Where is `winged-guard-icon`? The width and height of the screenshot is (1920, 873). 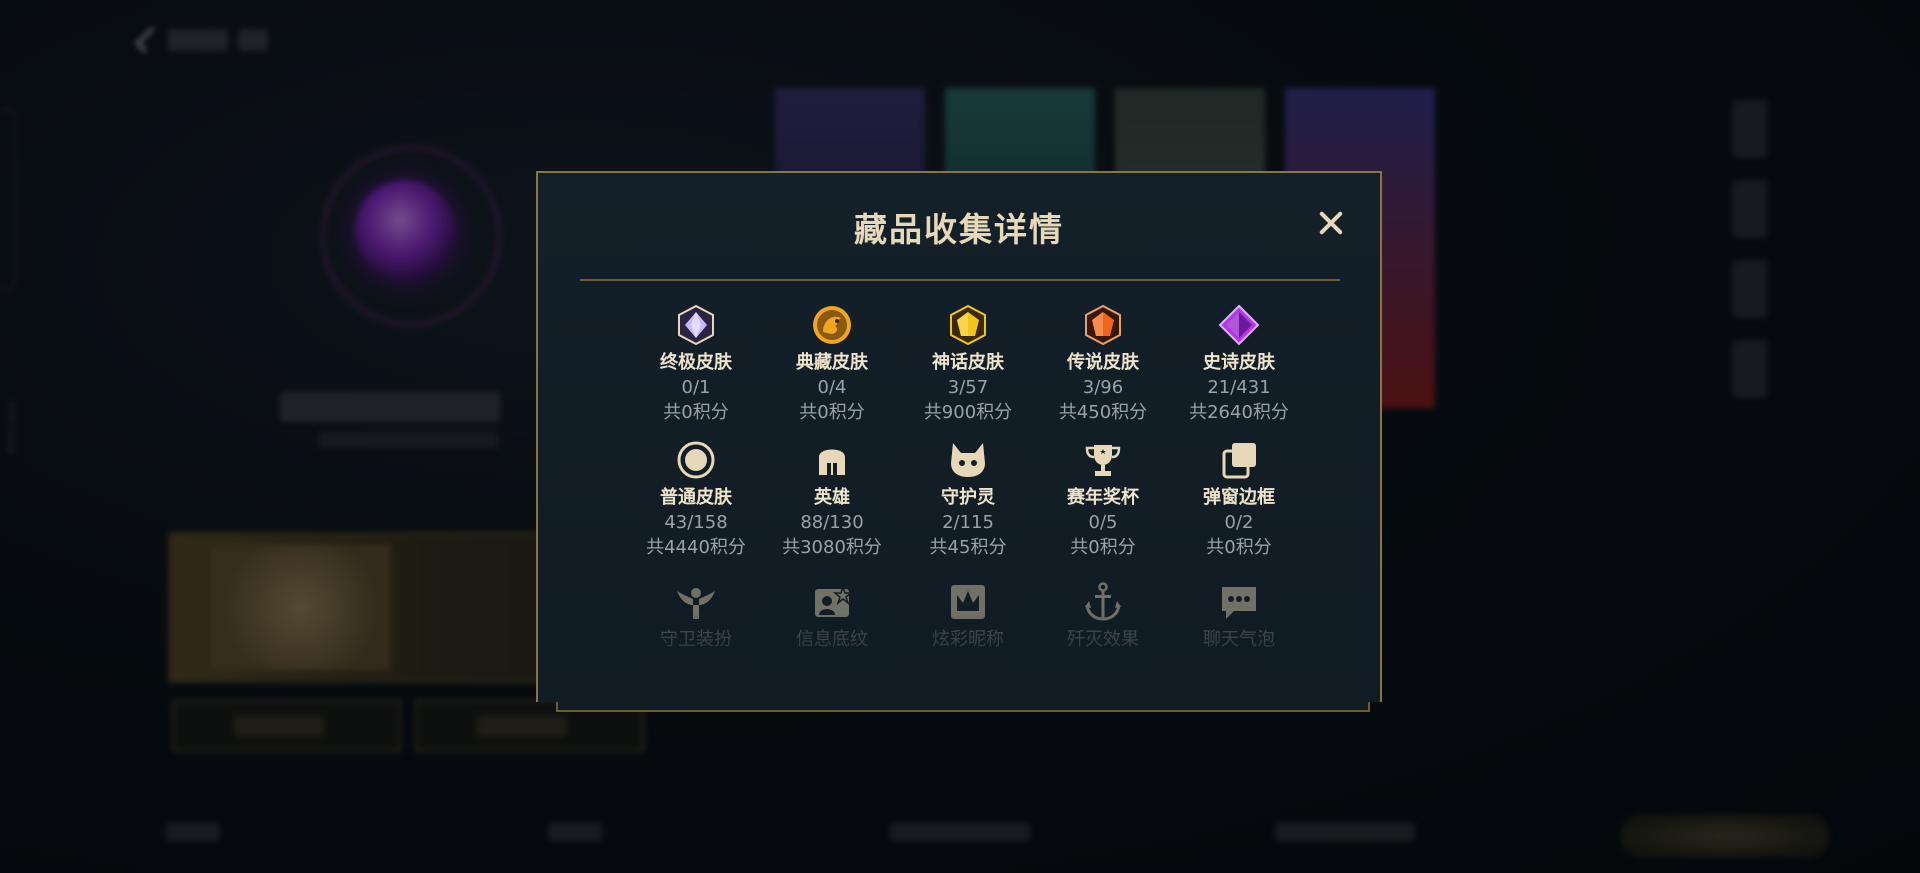 winged-guard-icon is located at coordinates (696, 602).